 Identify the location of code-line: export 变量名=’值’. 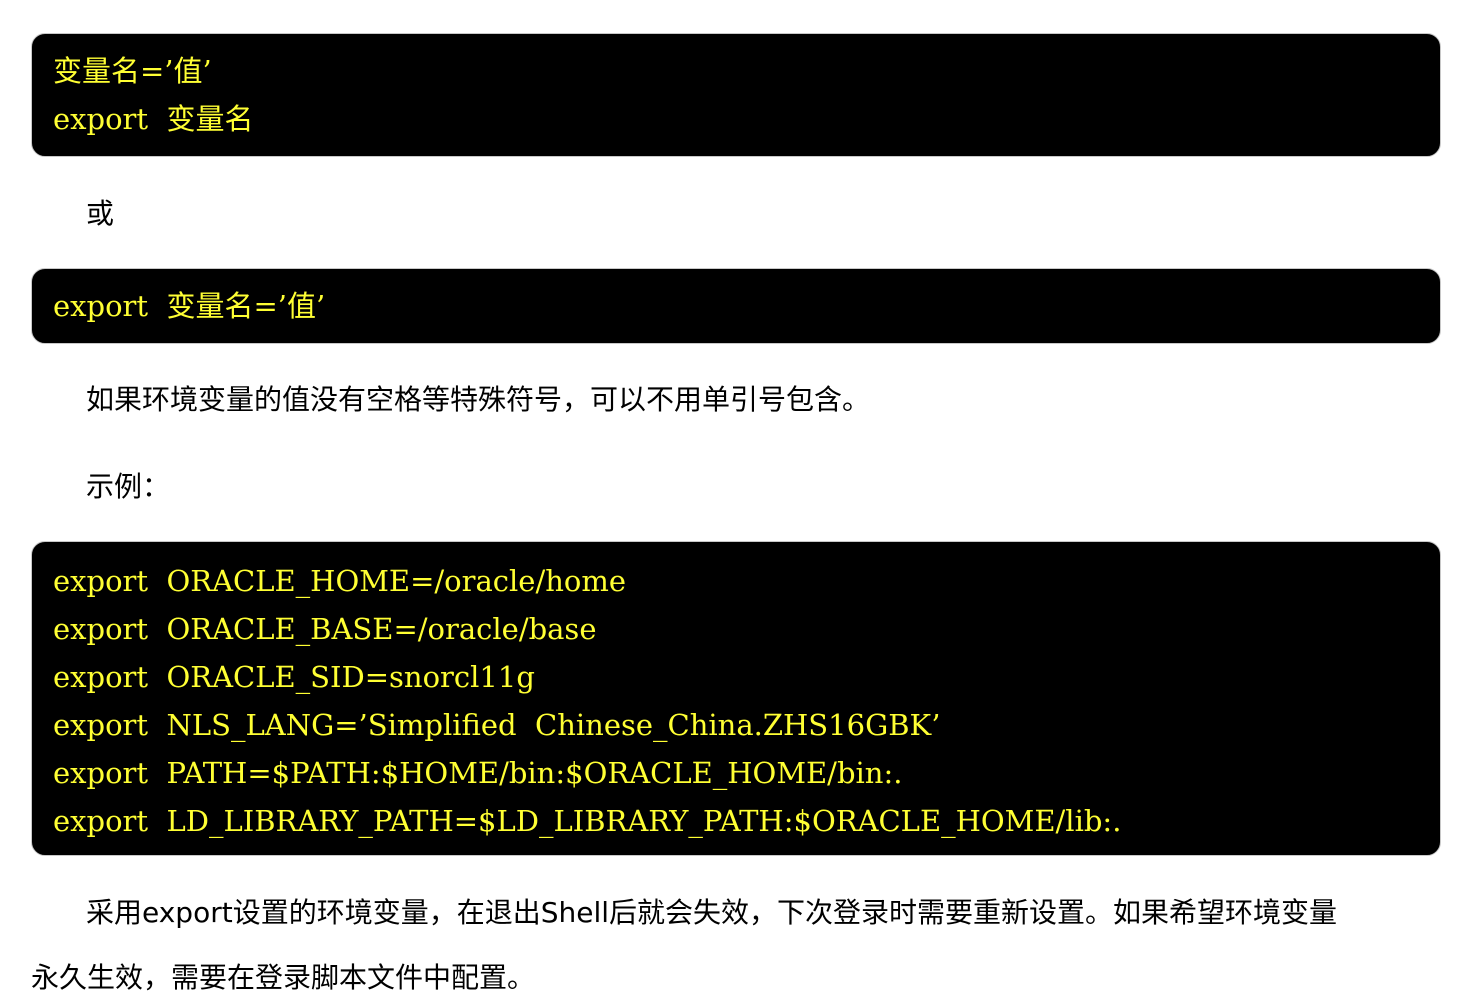
(189, 306).